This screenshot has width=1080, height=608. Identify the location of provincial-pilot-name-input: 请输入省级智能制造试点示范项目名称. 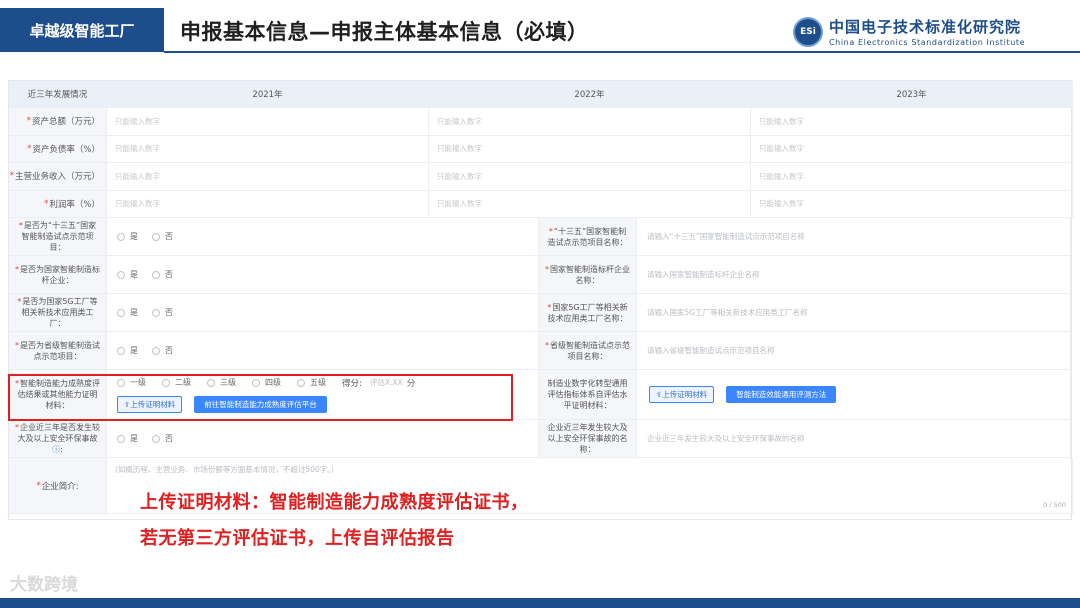
(854, 351).